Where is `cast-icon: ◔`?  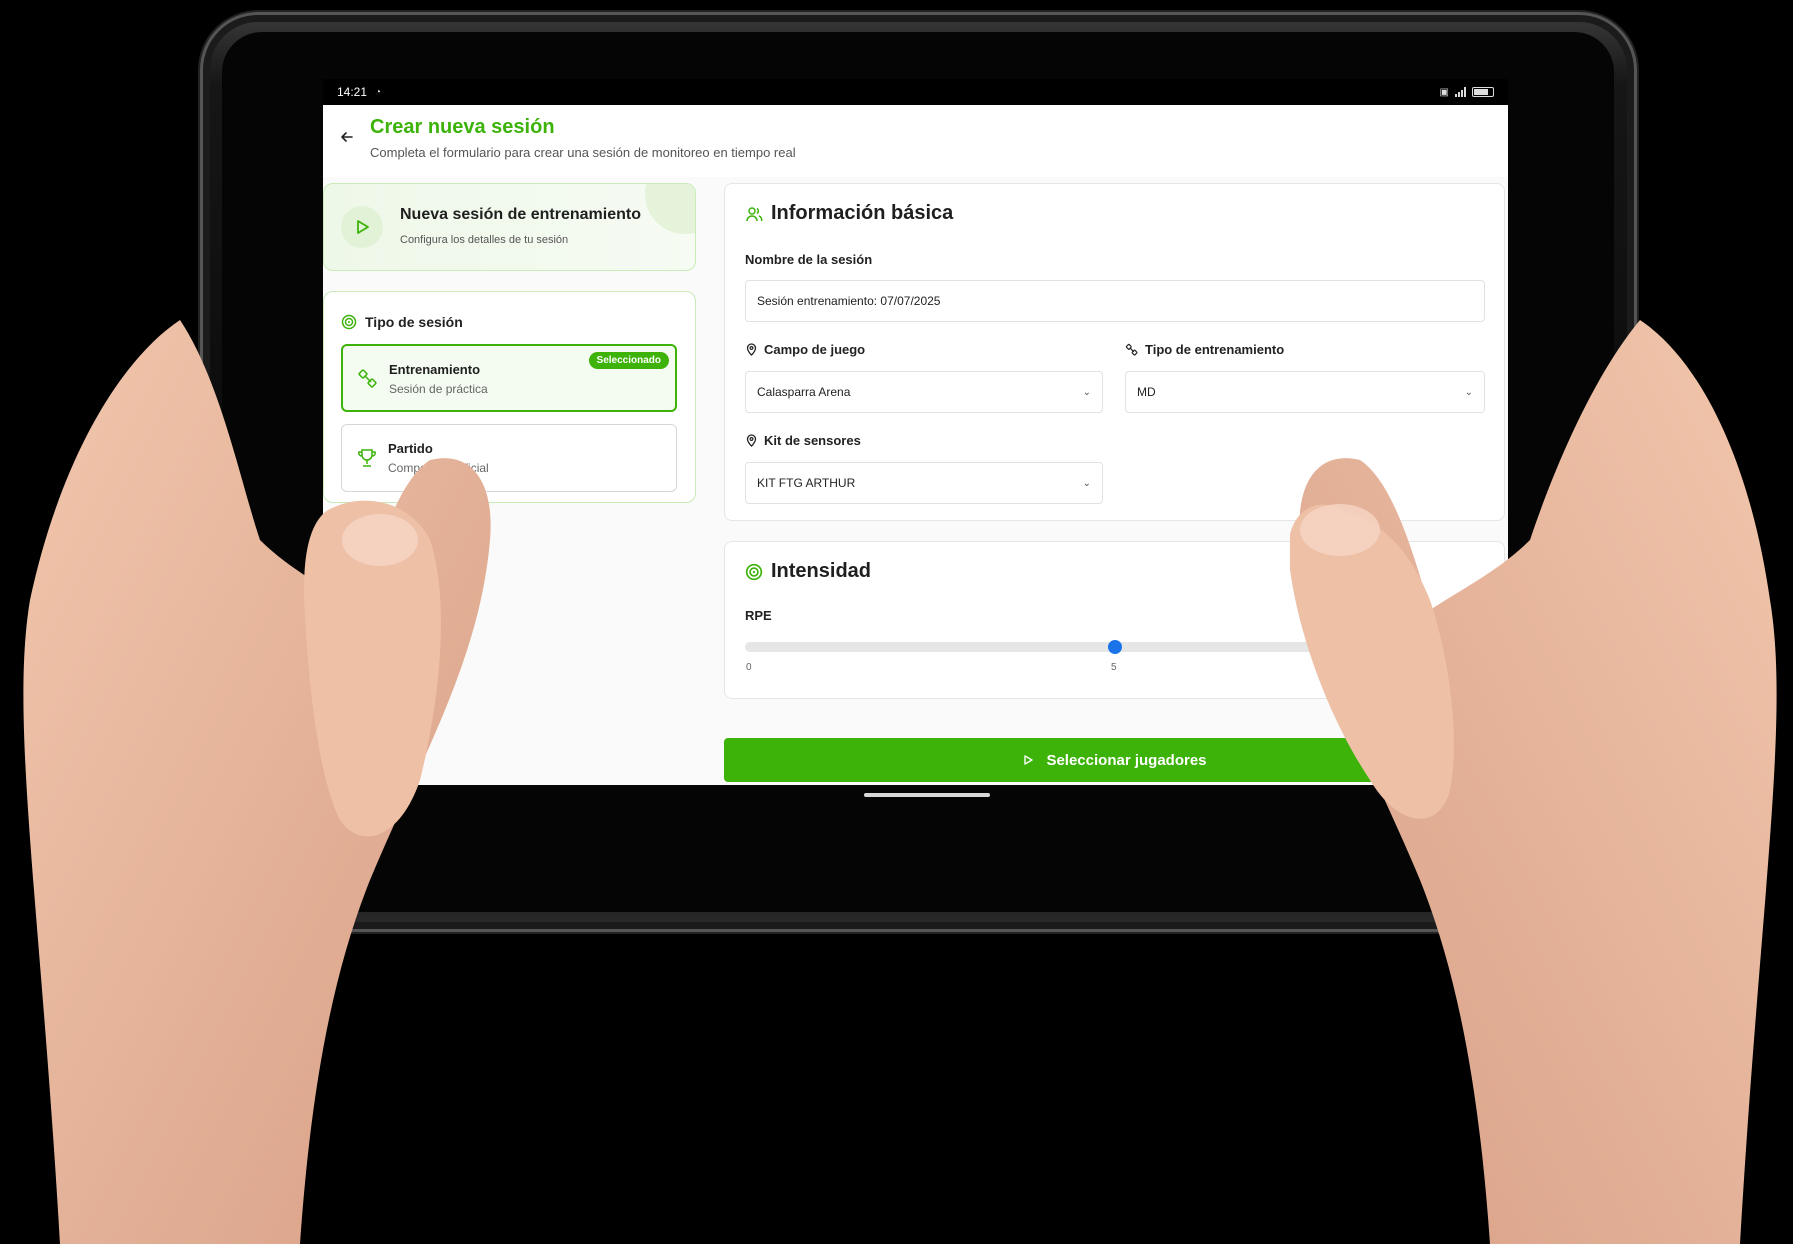 cast-icon: ◔ is located at coordinates (378, 92).